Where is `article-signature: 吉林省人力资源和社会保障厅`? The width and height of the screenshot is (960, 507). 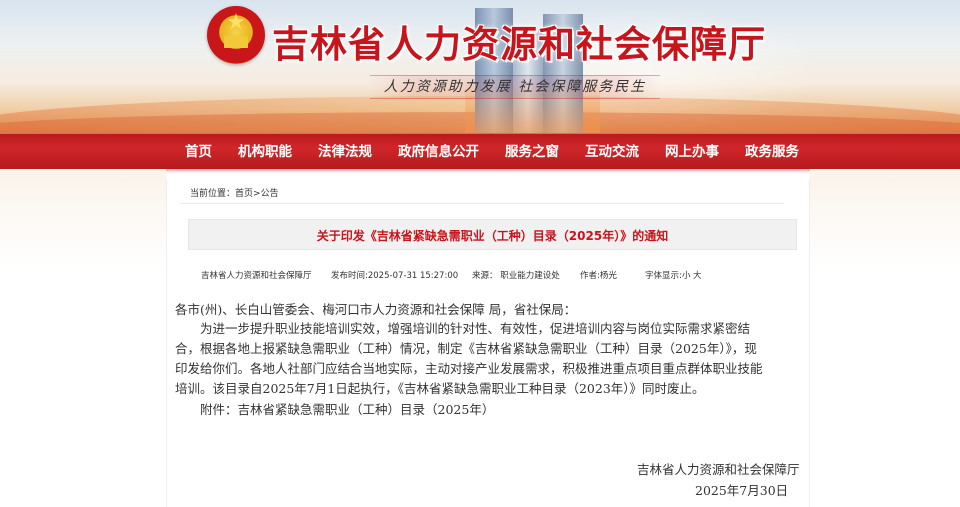
article-signature: 吉林省人力资源和社会保障厅 is located at coordinates (718, 469).